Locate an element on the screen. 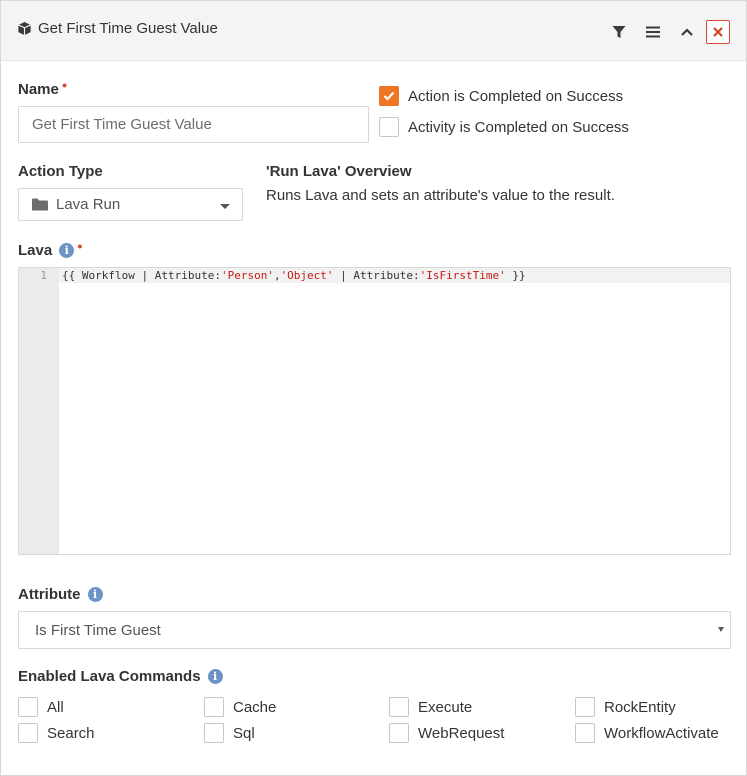 The height and width of the screenshot is (776, 747). lava-commands-label-wrap: Enabled Lava Commands i is located at coordinates (120, 676).